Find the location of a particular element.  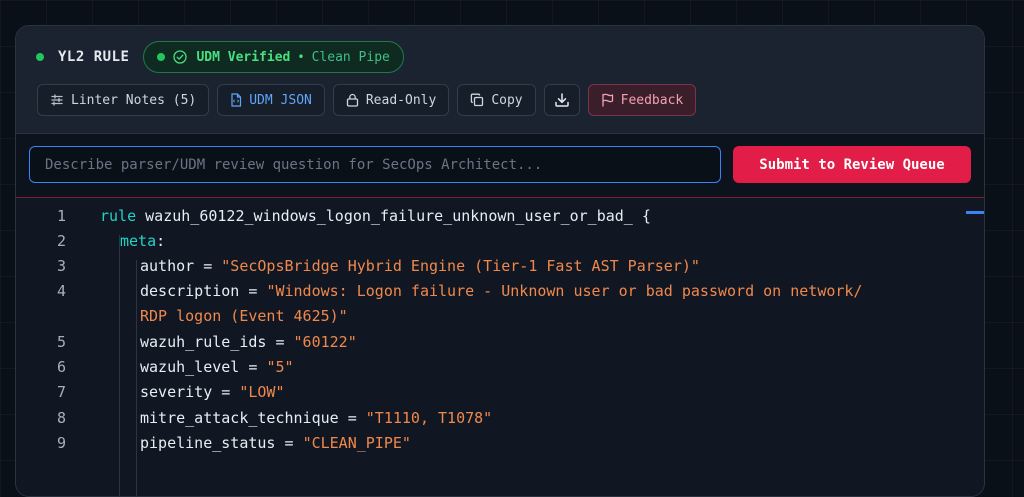

status-dot-icon is located at coordinates (40, 57).